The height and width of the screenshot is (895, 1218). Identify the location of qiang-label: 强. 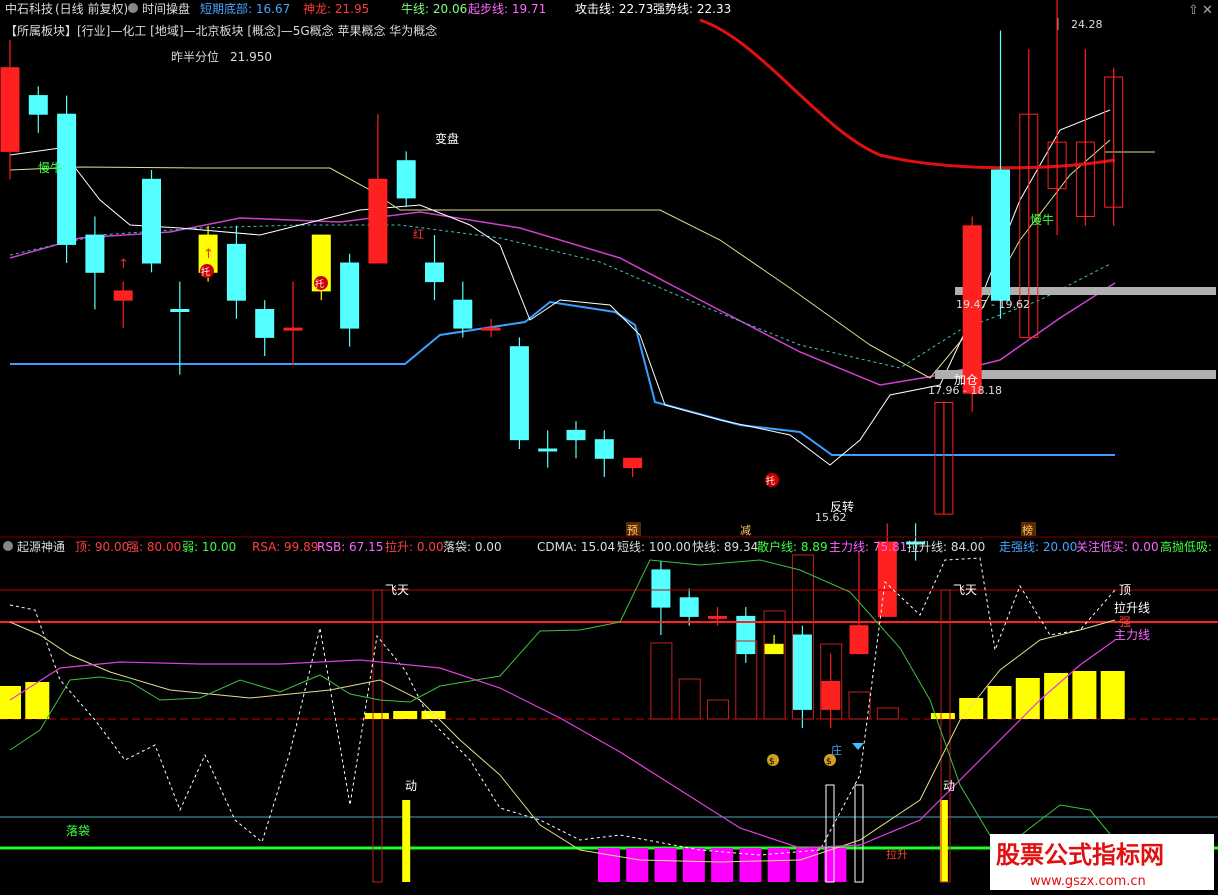
(1125, 622).